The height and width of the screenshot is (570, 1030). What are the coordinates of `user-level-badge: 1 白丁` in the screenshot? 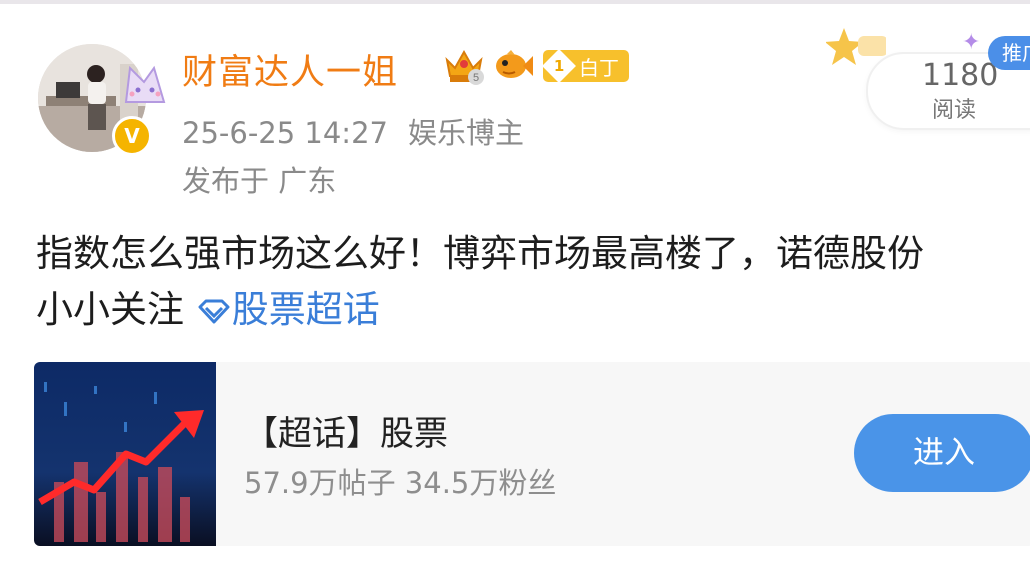 It's located at (585, 66).